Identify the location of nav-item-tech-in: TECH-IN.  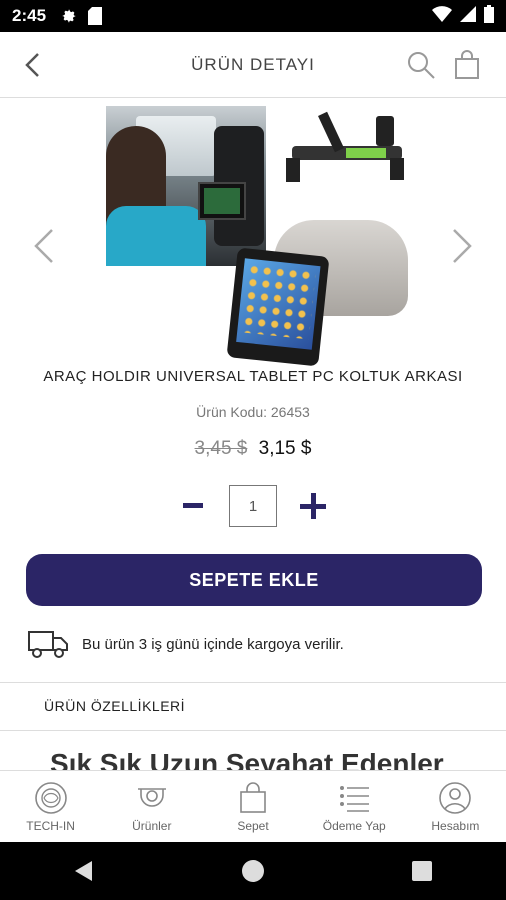
(50, 806).